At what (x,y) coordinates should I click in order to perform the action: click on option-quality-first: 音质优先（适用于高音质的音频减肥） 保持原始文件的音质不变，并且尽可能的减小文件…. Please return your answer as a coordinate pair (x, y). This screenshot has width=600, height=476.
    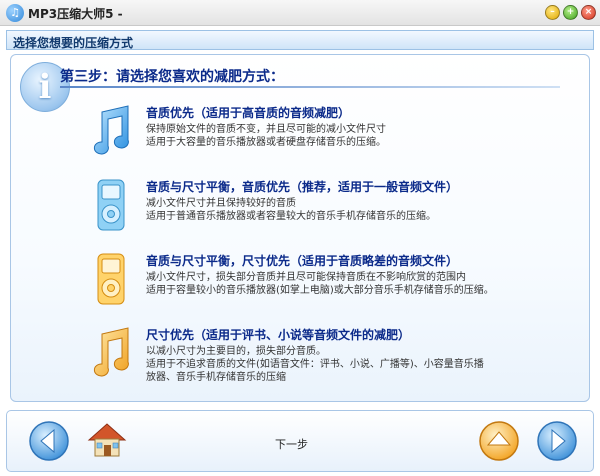
    Looking at the image, I should click on (333, 134).